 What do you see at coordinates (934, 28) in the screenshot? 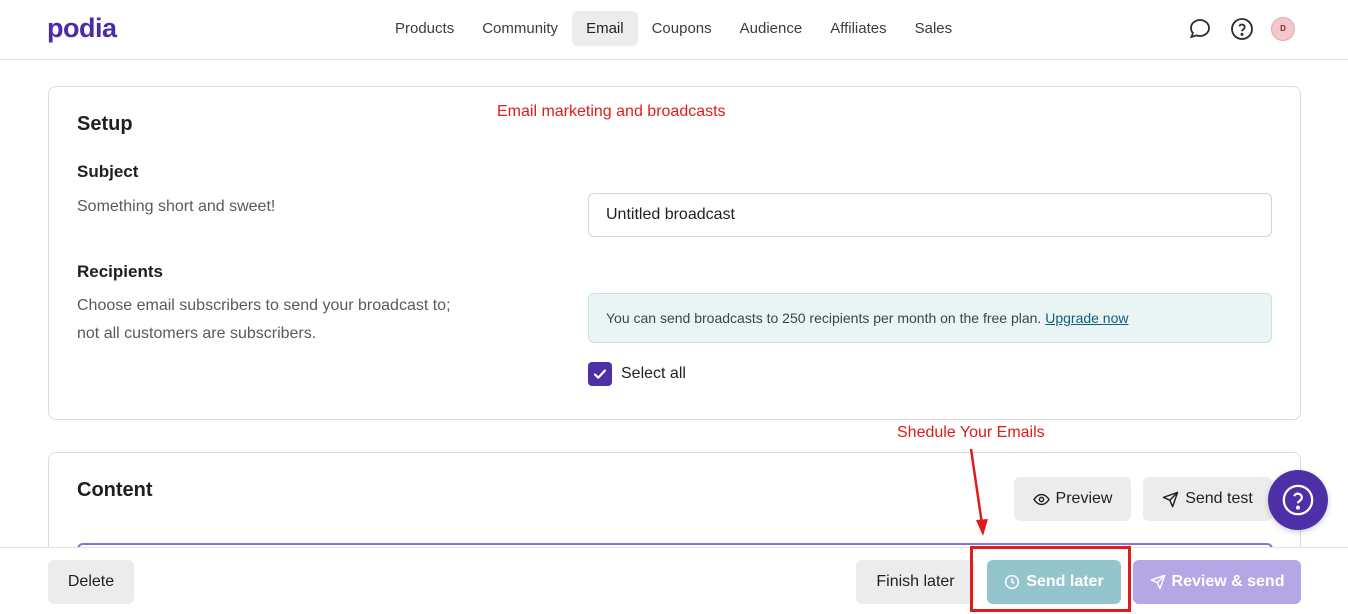
I see `nav-sales: Sales` at bounding box center [934, 28].